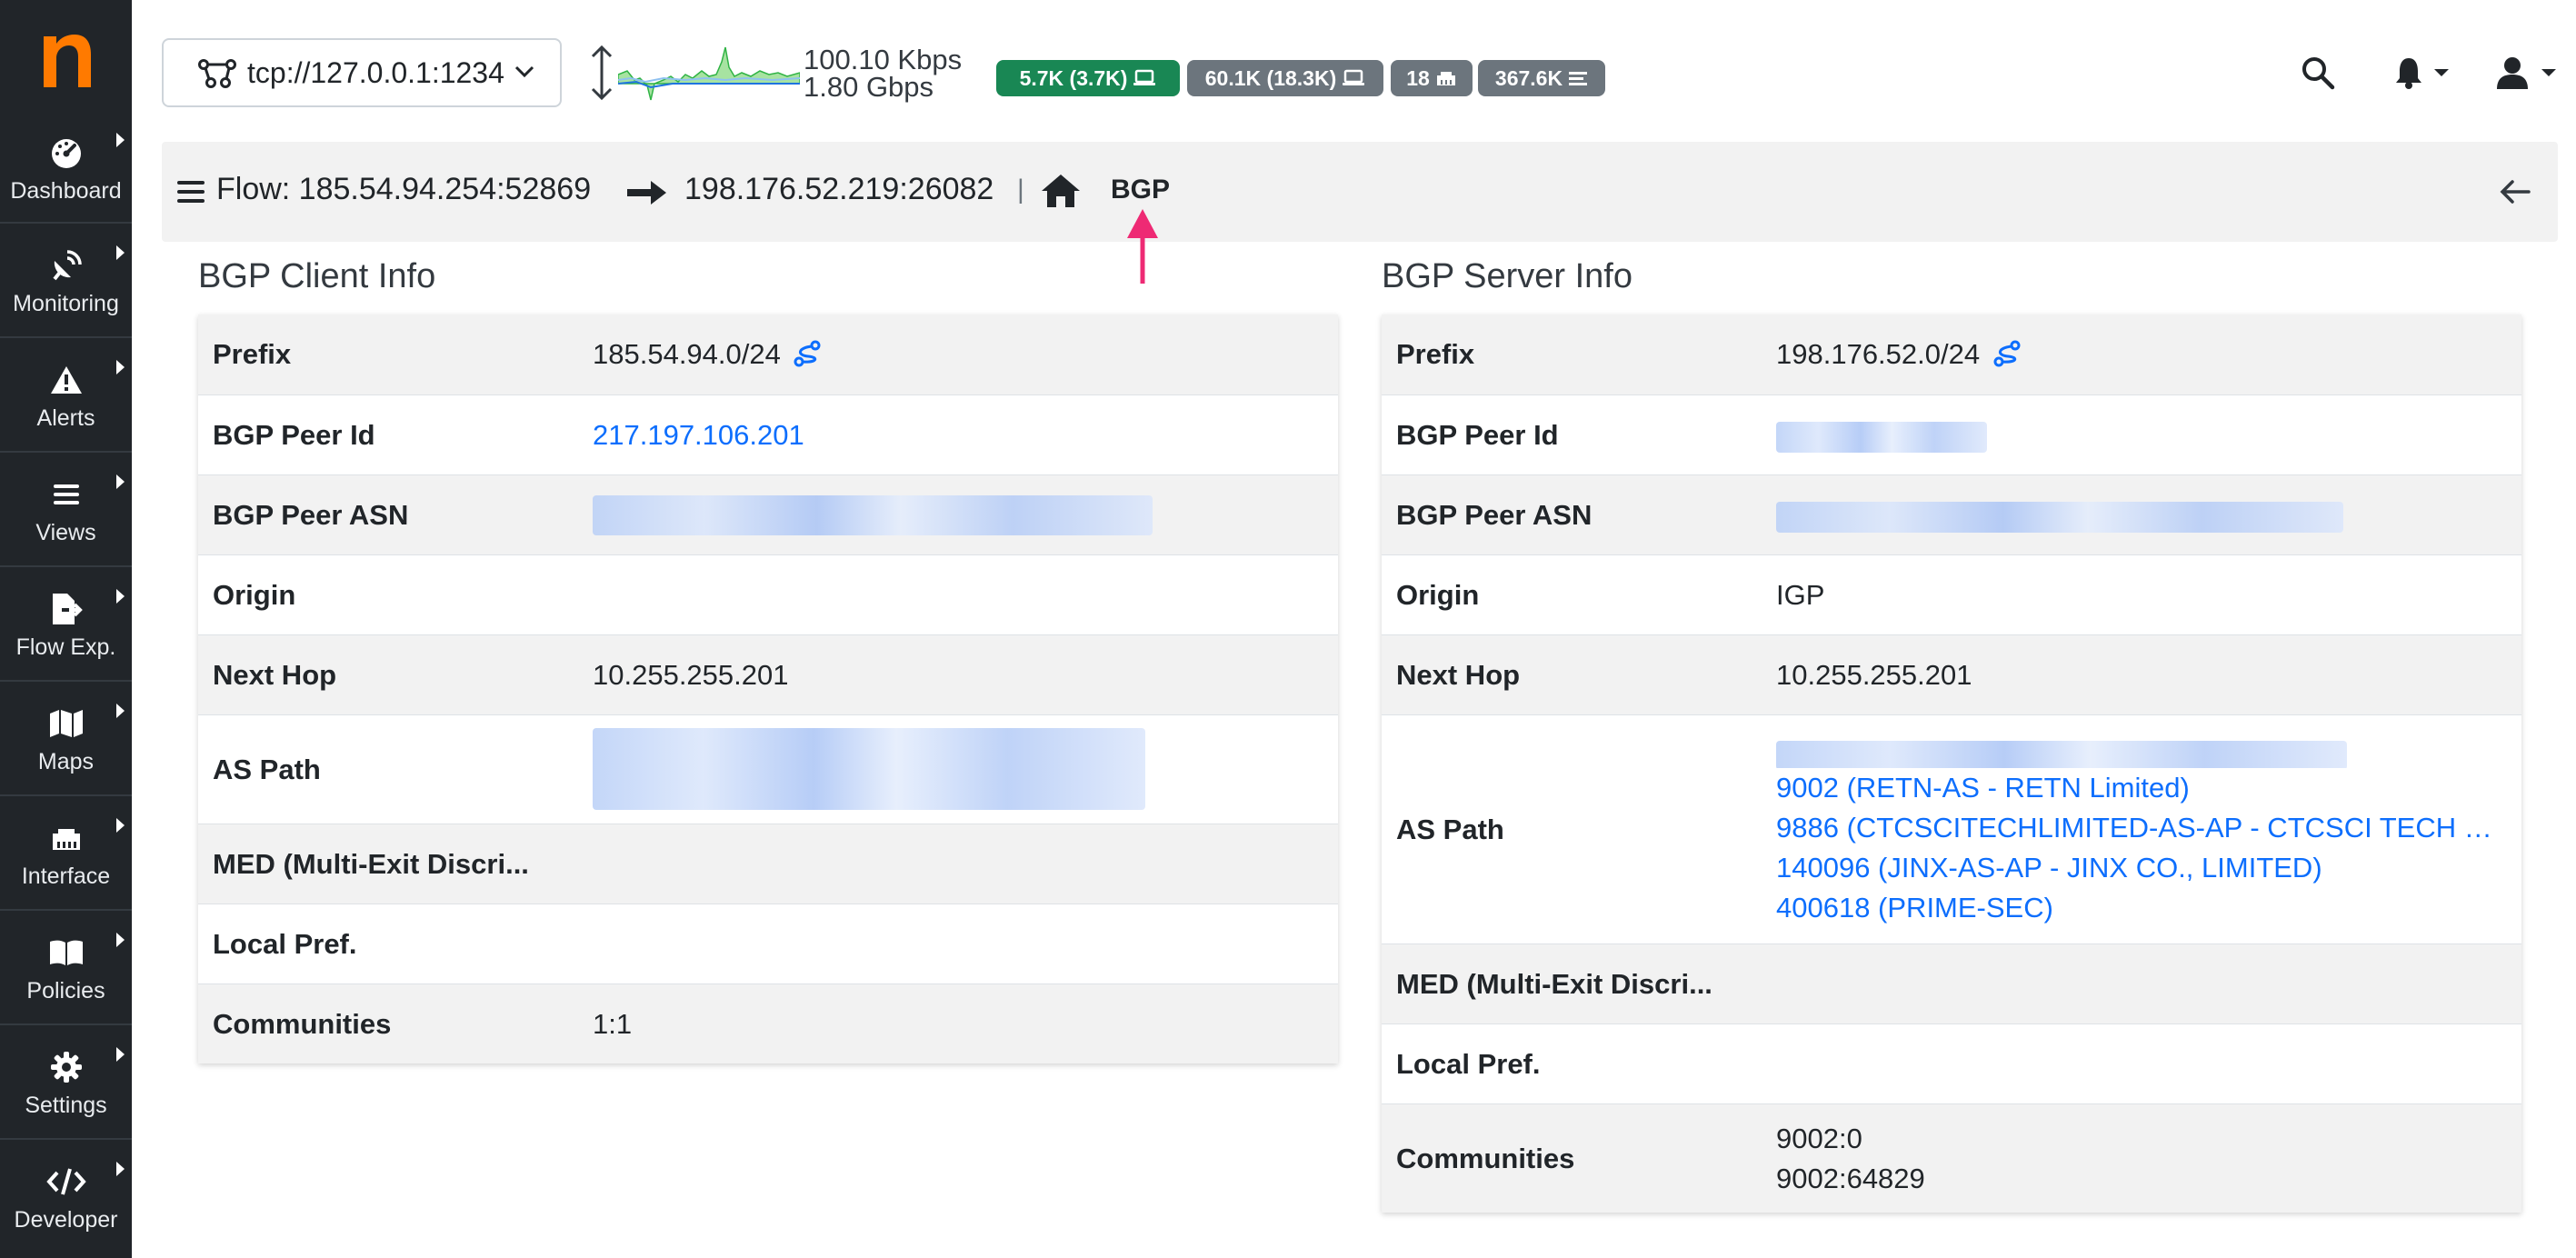 The height and width of the screenshot is (1258, 2576). What do you see at coordinates (66, 154) in the screenshot?
I see `gauge-icon` at bounding box center [66, 154].